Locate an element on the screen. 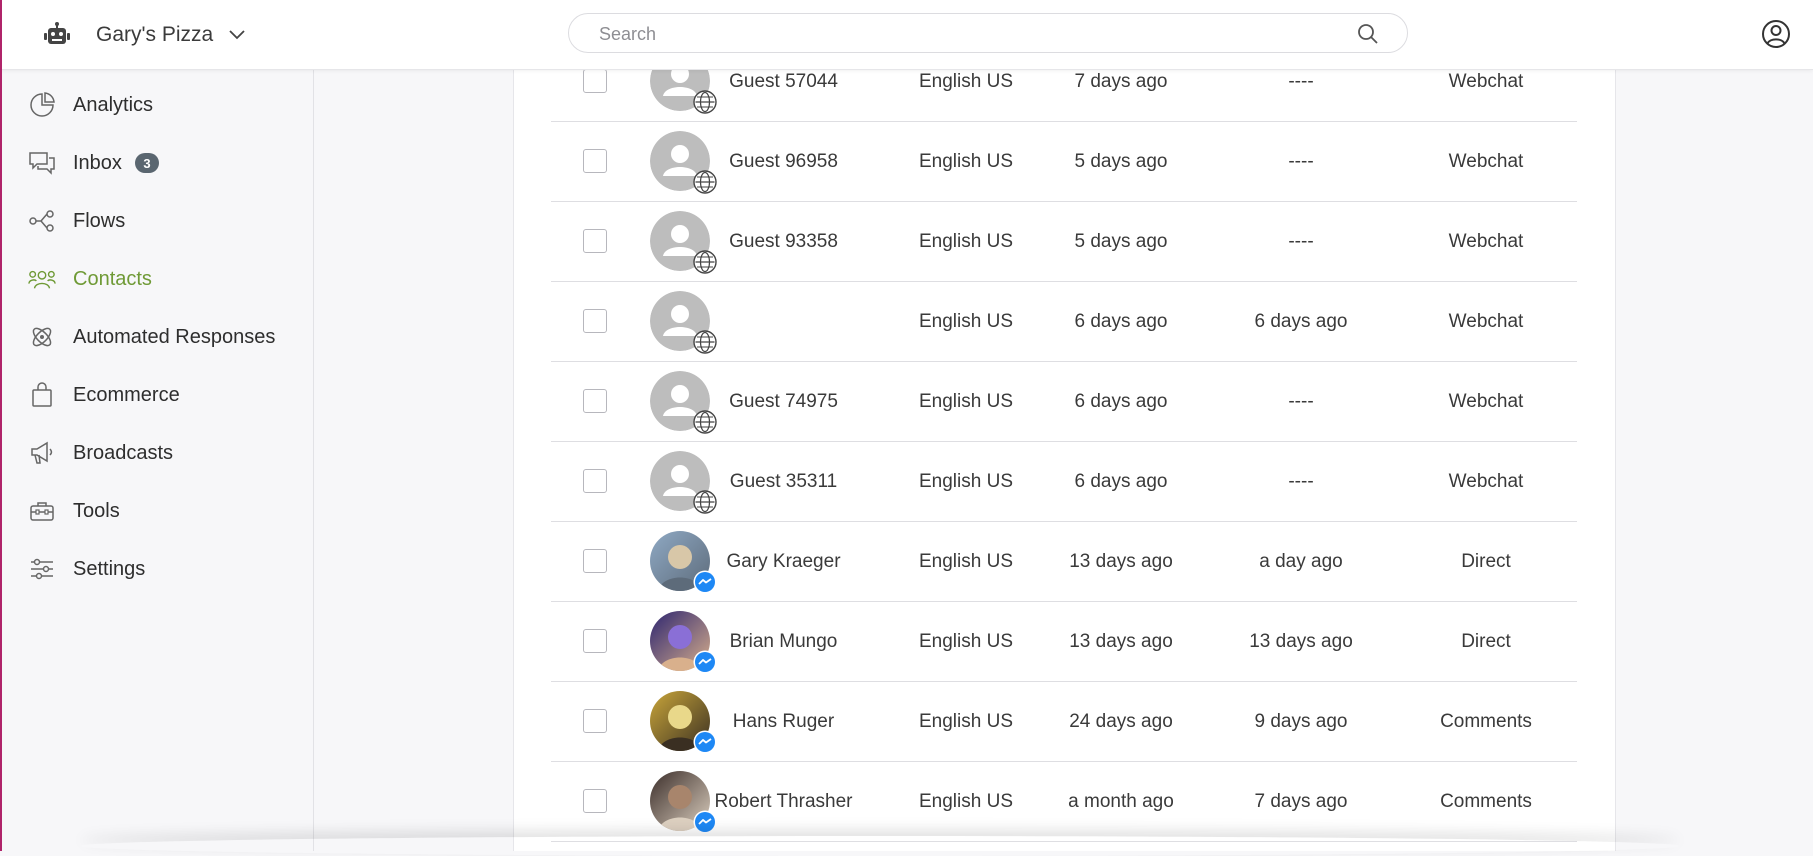 This screenshot has height=856, width=1813. analytics-icon is located at coordinates (42, 105).